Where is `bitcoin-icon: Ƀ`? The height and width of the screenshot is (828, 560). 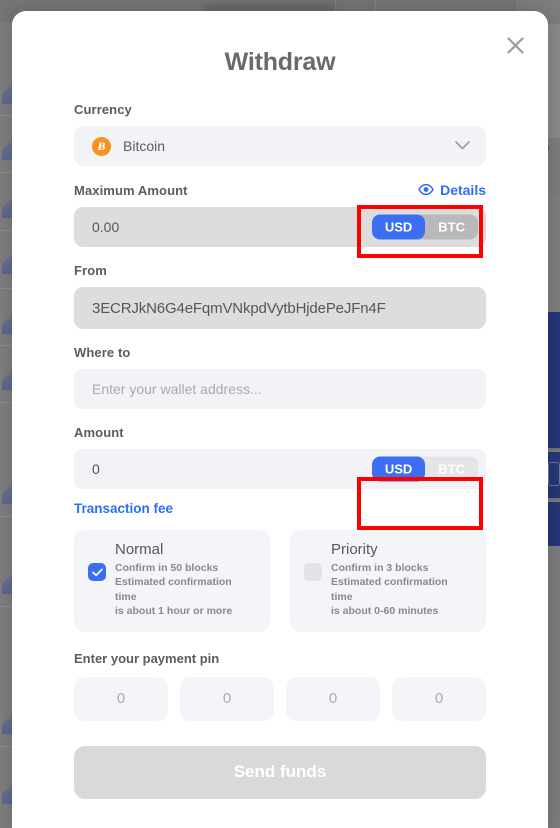 bitcoin-icon: Ƀ is located at coordinates (101, 146).